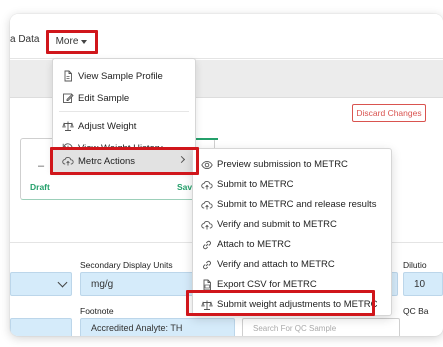 The width and height of the screenshot is (443, 347). I want to click on left-field-partial, so click(41, 327).